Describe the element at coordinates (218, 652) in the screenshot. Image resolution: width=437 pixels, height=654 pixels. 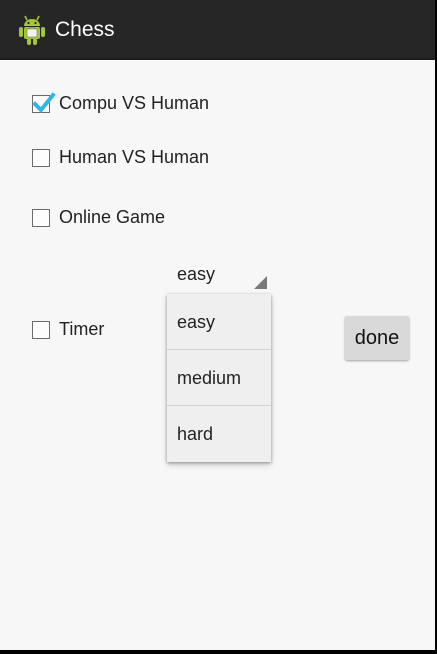
I see `screen-edge` at that location.